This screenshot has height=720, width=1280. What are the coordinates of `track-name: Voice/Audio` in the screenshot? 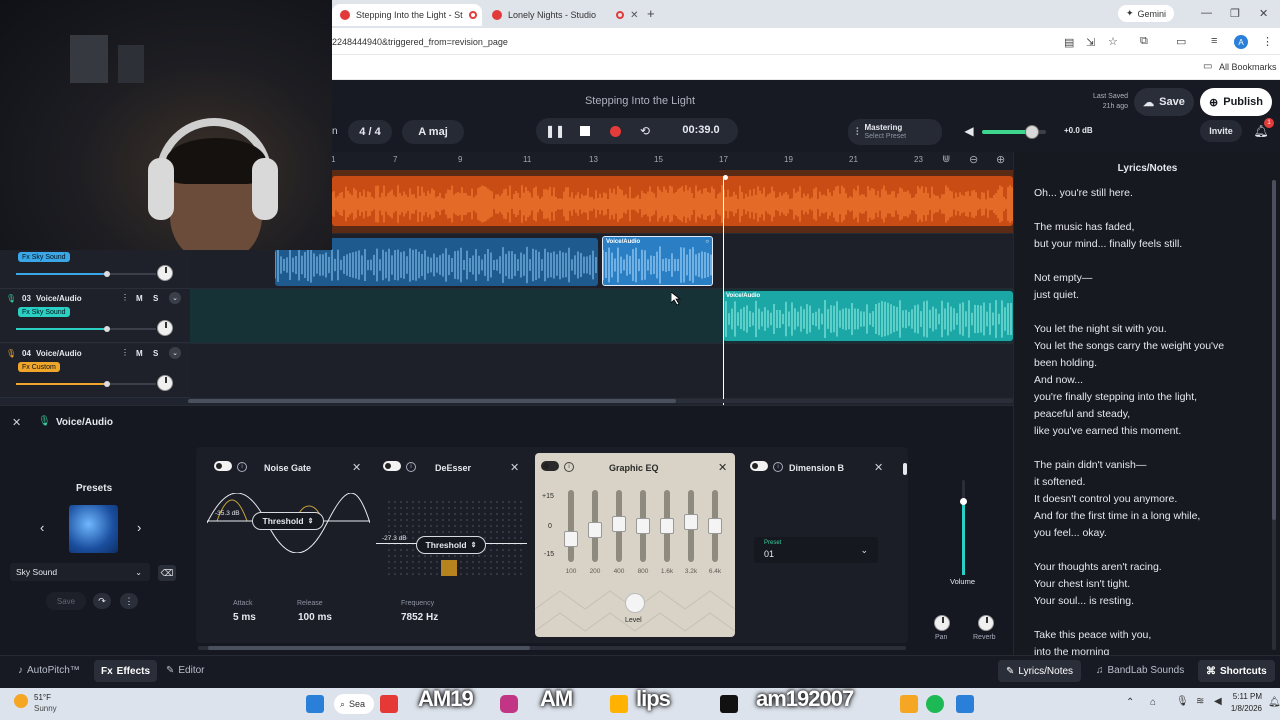 It's located at (59, 353).